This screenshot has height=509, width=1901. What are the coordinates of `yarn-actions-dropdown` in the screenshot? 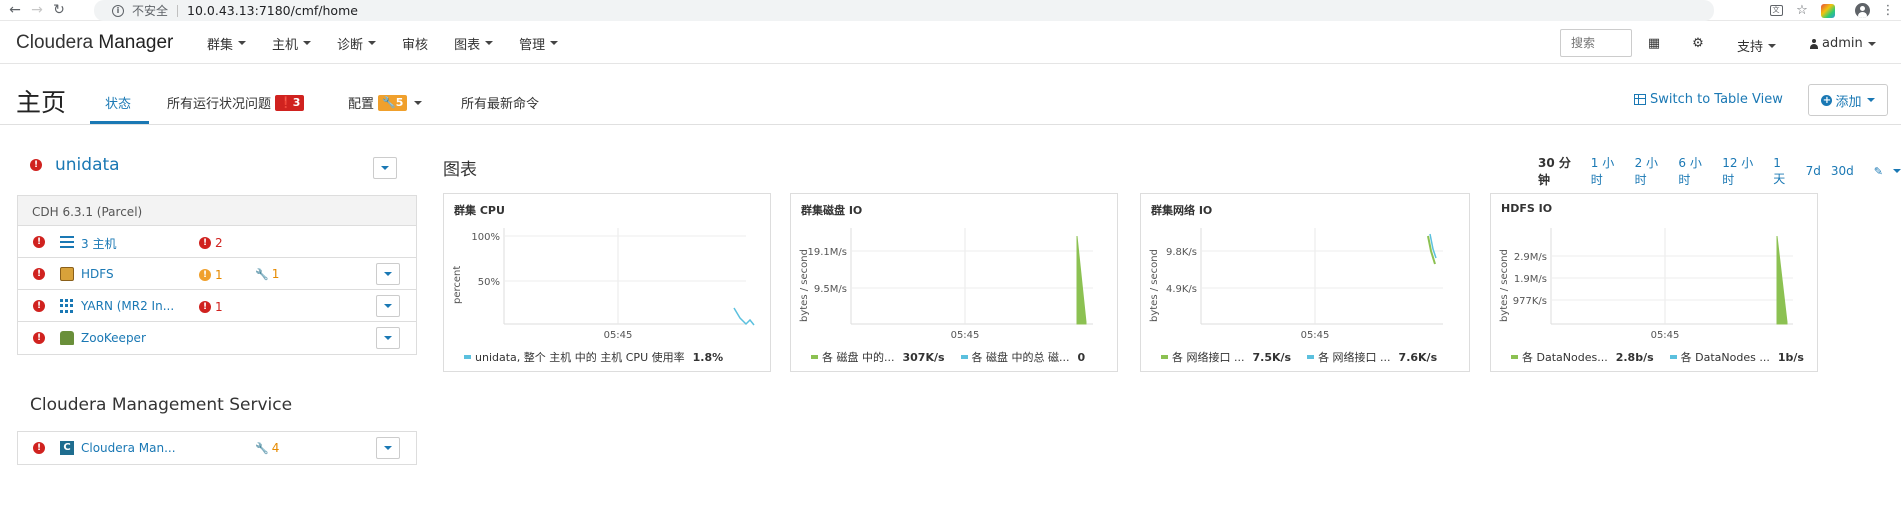 It's located at (388, 306).